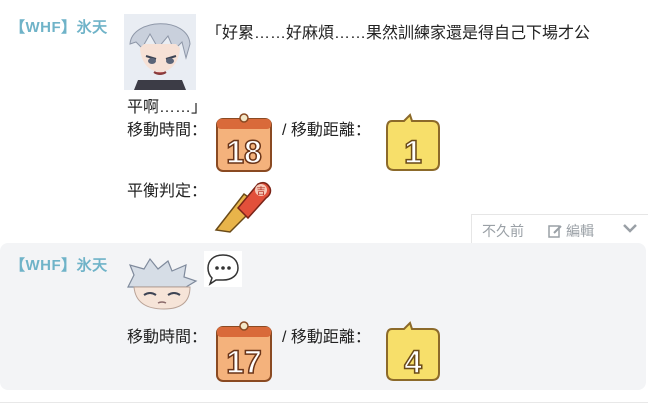  Describe the element at coordinates (503, 231) in the screenshot. I see `post-timestamp: 不久前` at that location.